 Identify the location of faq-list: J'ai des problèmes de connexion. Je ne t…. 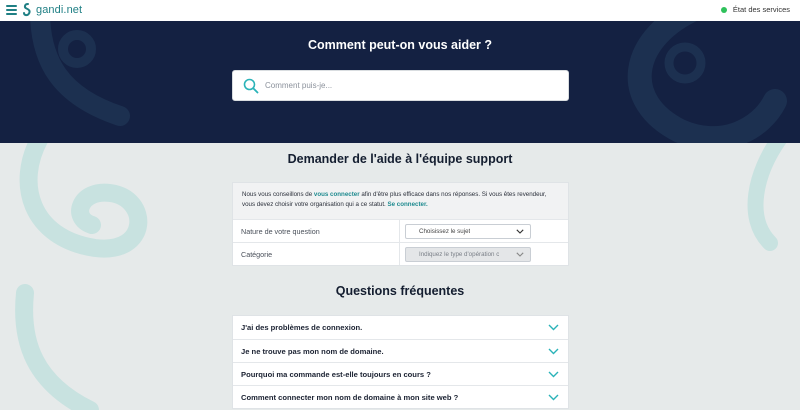
(400, 362).